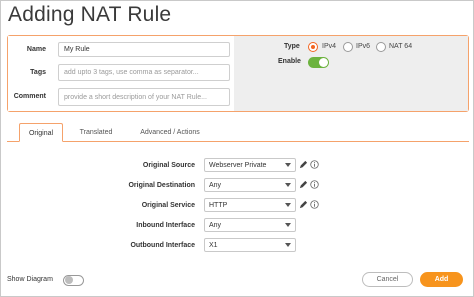 The image size is (474, 297). I want to click on cancel-button: Cancel, so click(387, 279).